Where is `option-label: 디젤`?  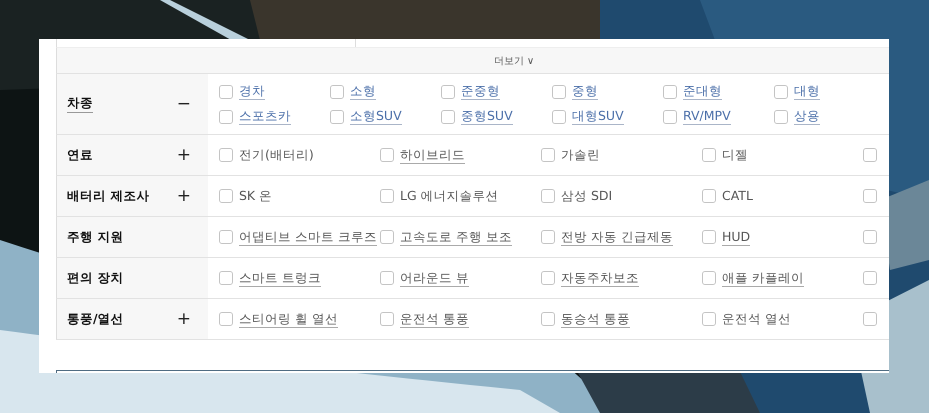
option-label: 디젤 is located at coordinates (735, 155).